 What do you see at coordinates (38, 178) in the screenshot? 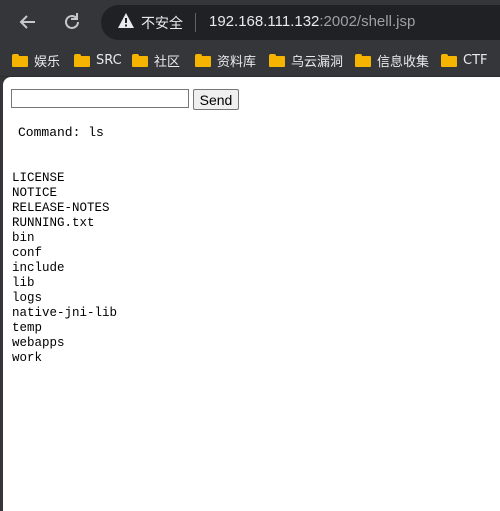
I see `output-line: LICENSE` at bounding box center [38, 178].